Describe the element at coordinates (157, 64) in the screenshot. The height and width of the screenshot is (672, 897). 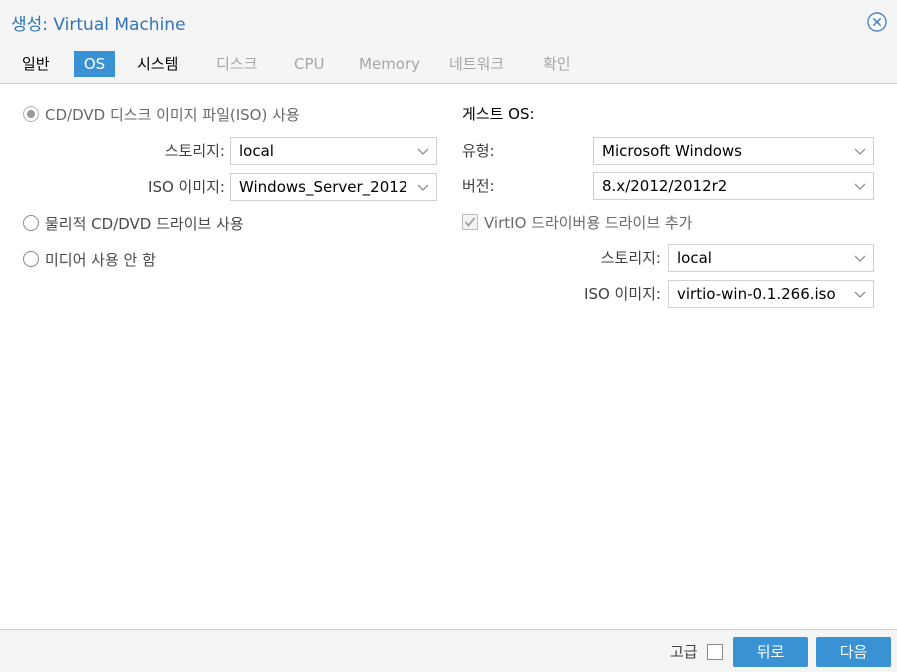
I see `tab-system: 시스템` at that location.